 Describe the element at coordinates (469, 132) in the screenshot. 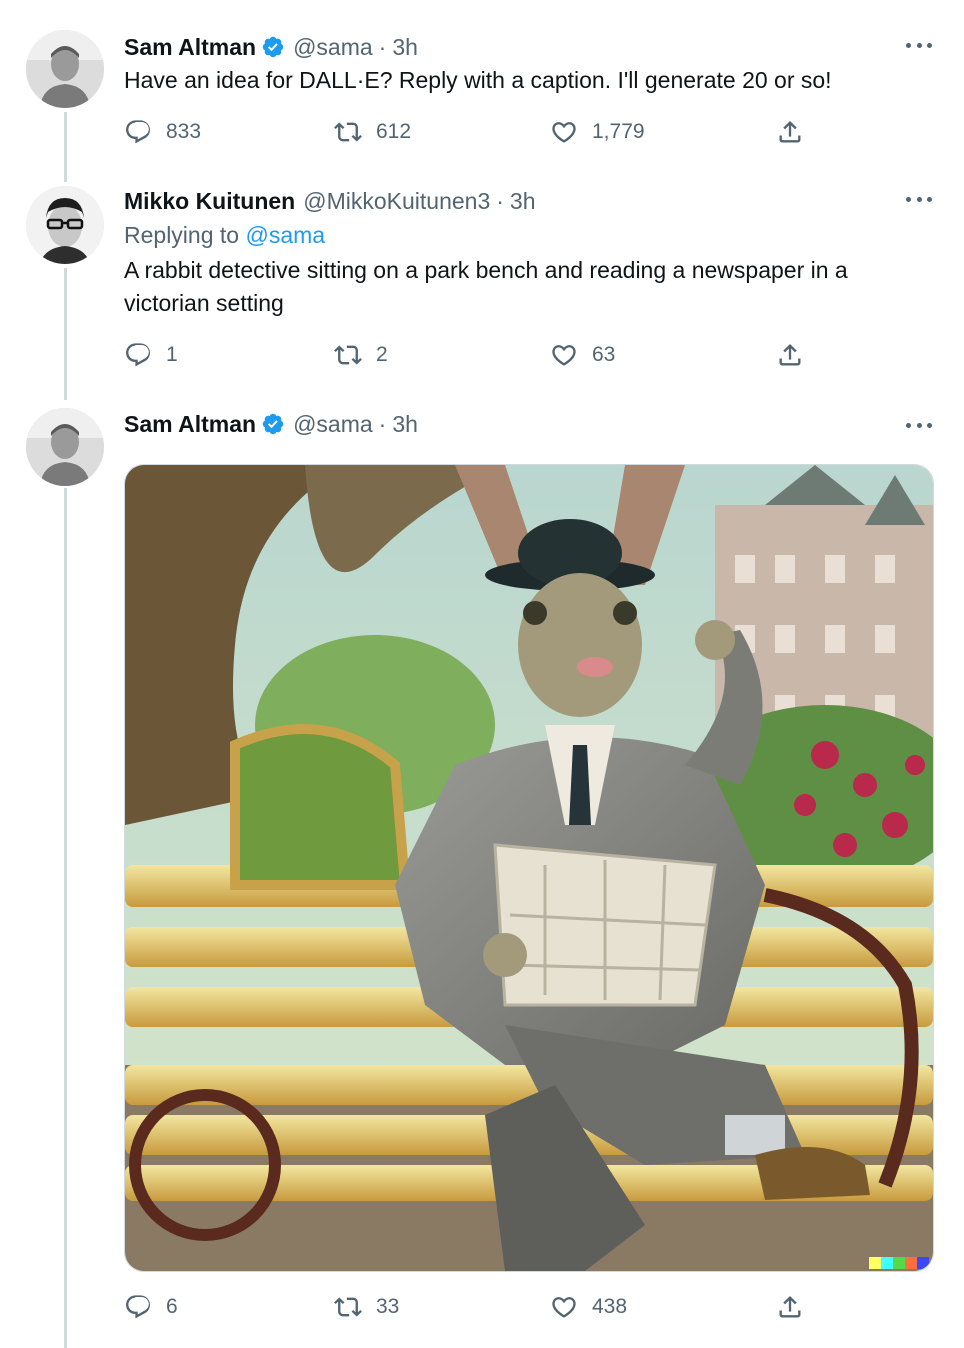

I see `tweet-actions: 833 612 1,779` at that location.